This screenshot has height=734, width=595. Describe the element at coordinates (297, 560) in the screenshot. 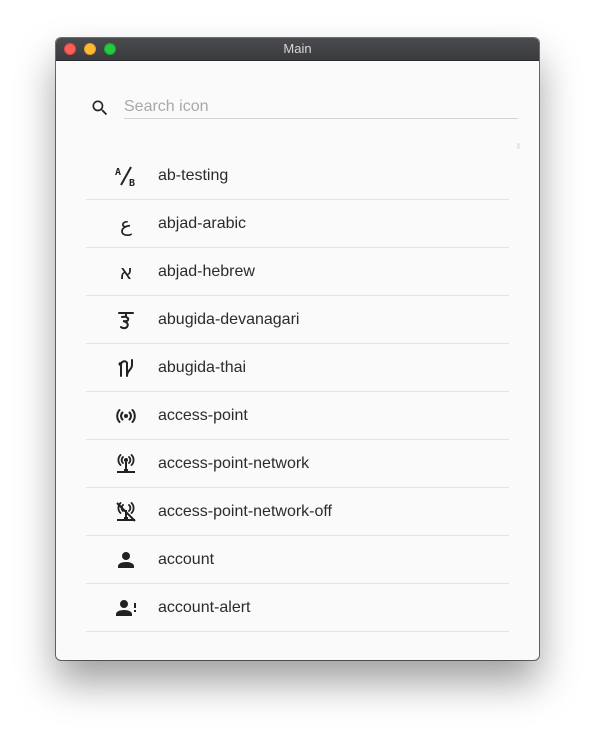

I see `list-item: account` at that location.